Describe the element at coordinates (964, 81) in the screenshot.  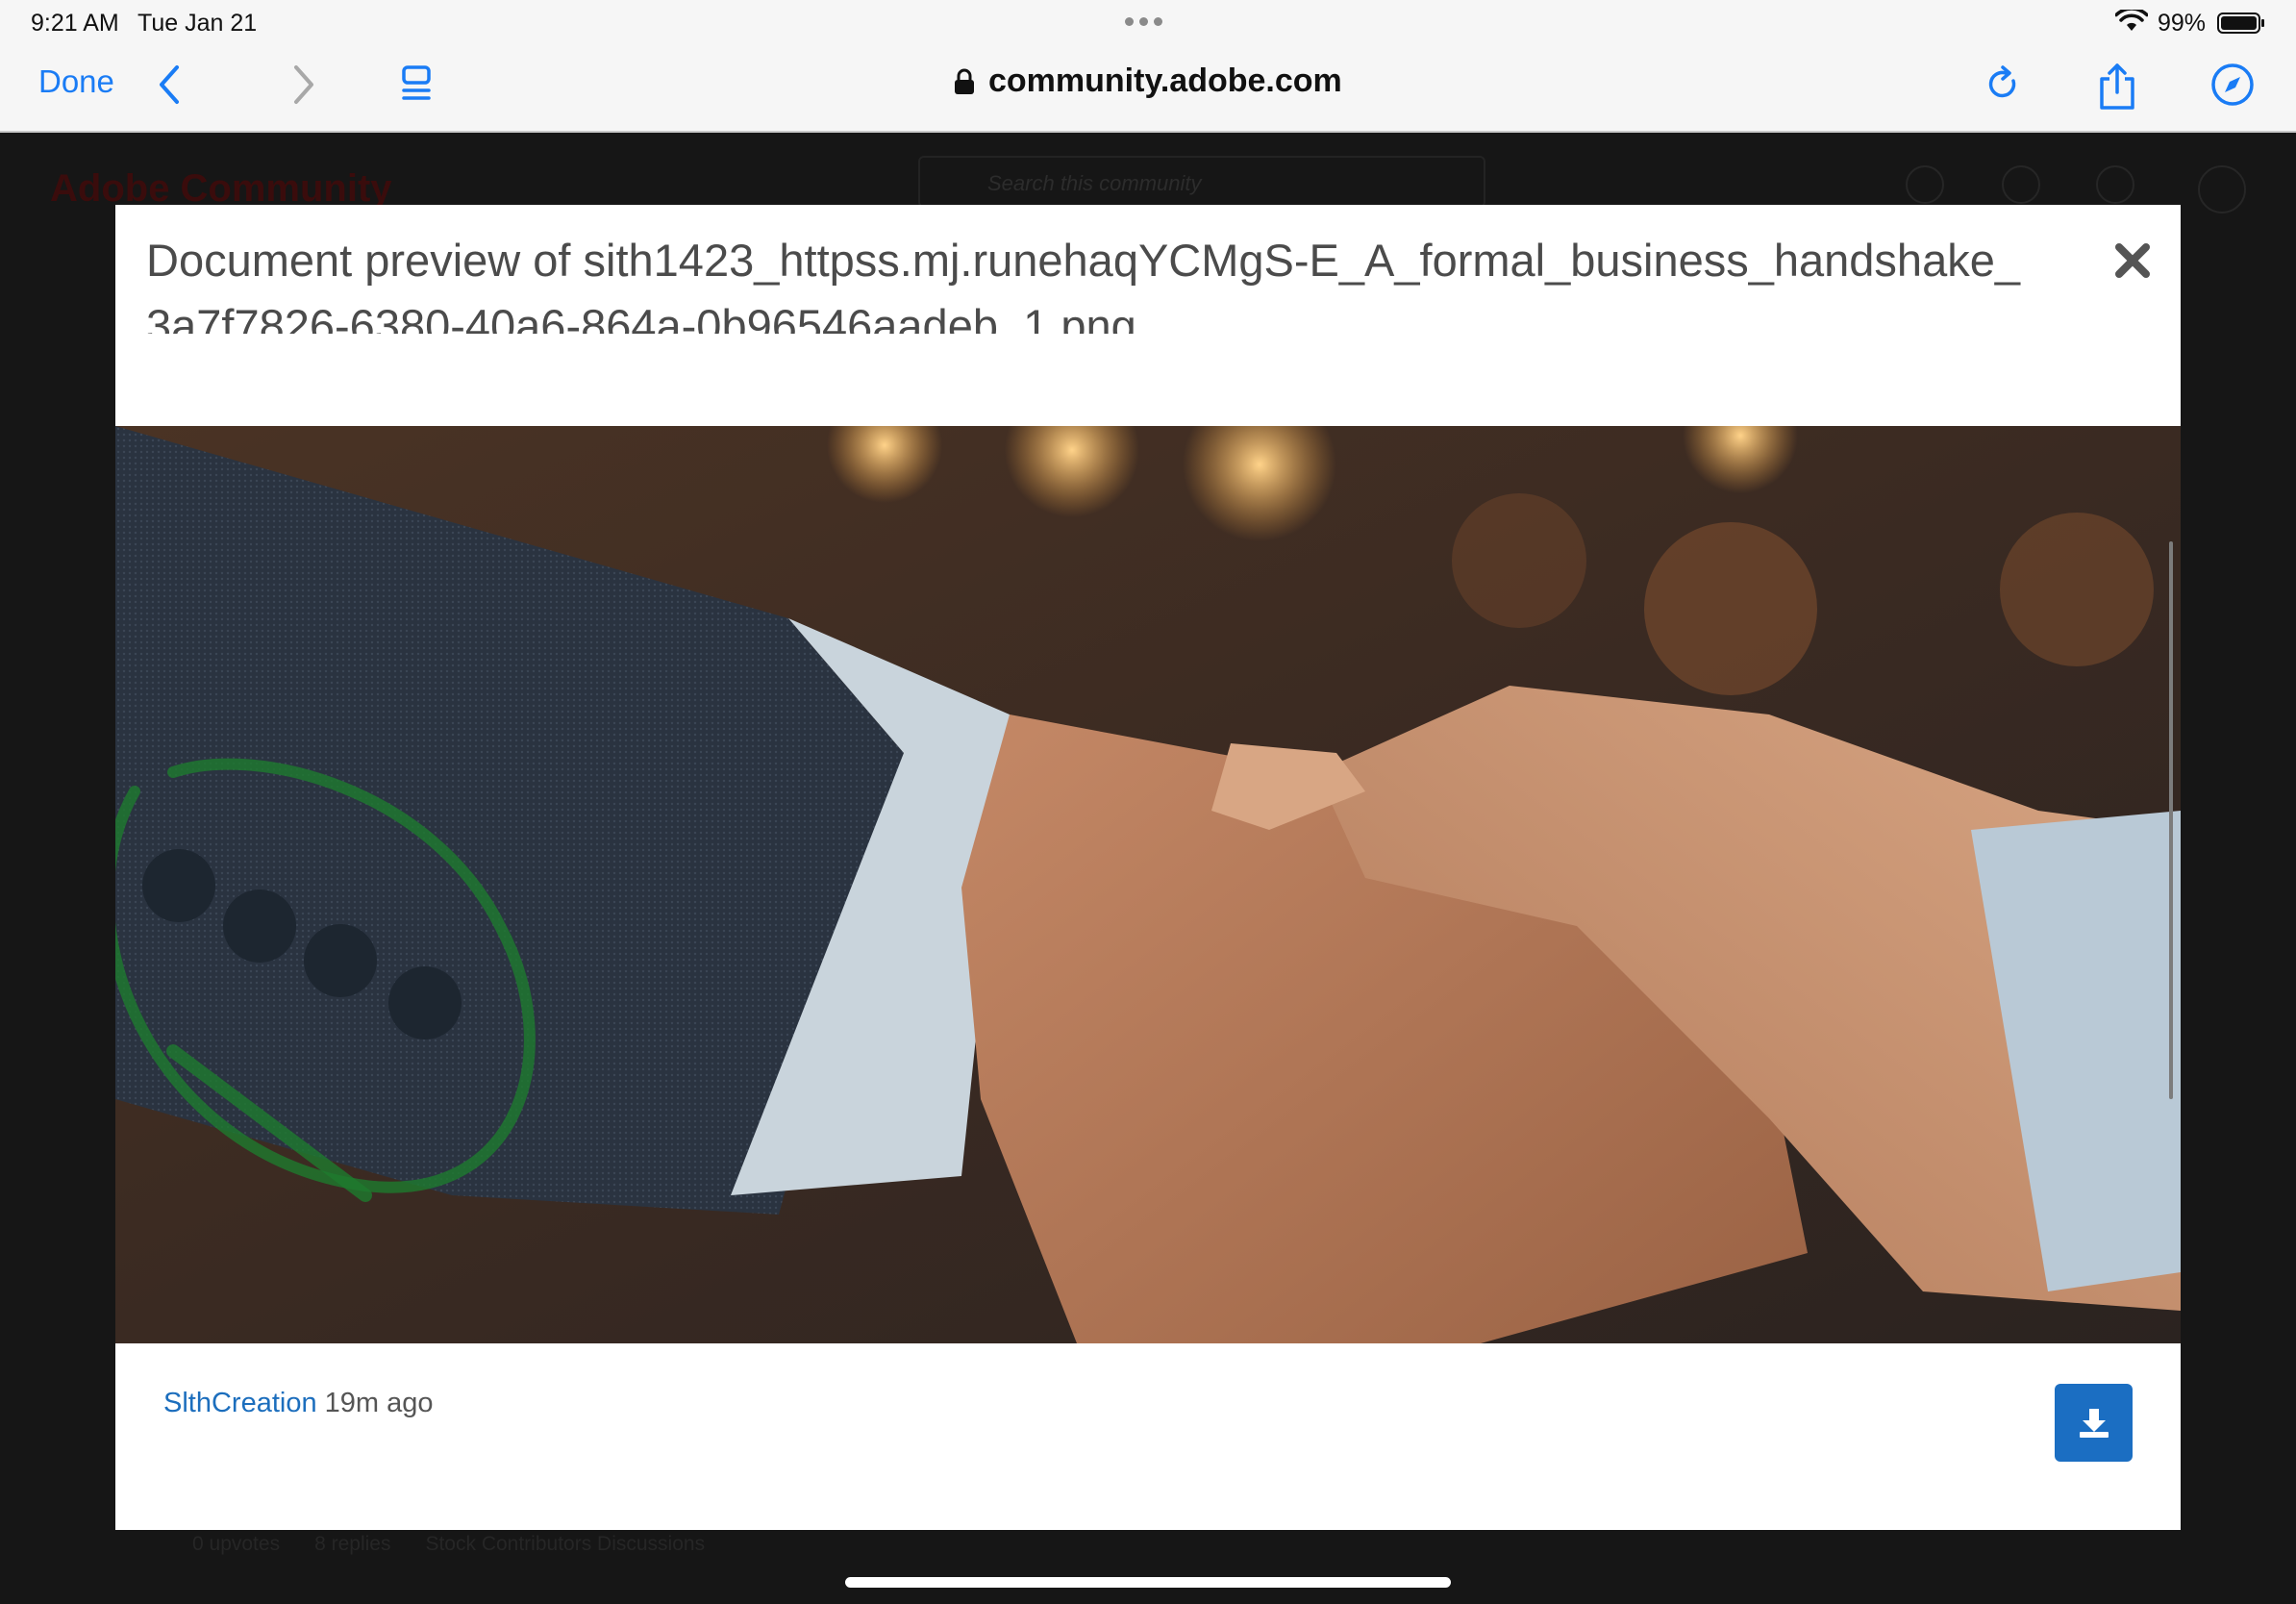
I see `lock-icon` at that location.